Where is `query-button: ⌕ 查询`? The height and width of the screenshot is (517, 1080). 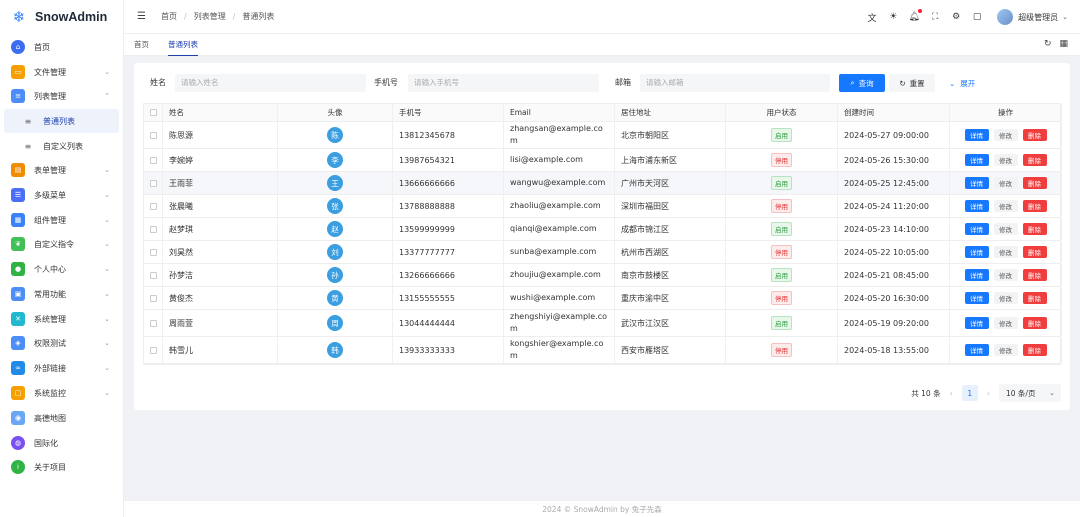
query-button: ⌕ 查询 is located at coordinates (862, 83).